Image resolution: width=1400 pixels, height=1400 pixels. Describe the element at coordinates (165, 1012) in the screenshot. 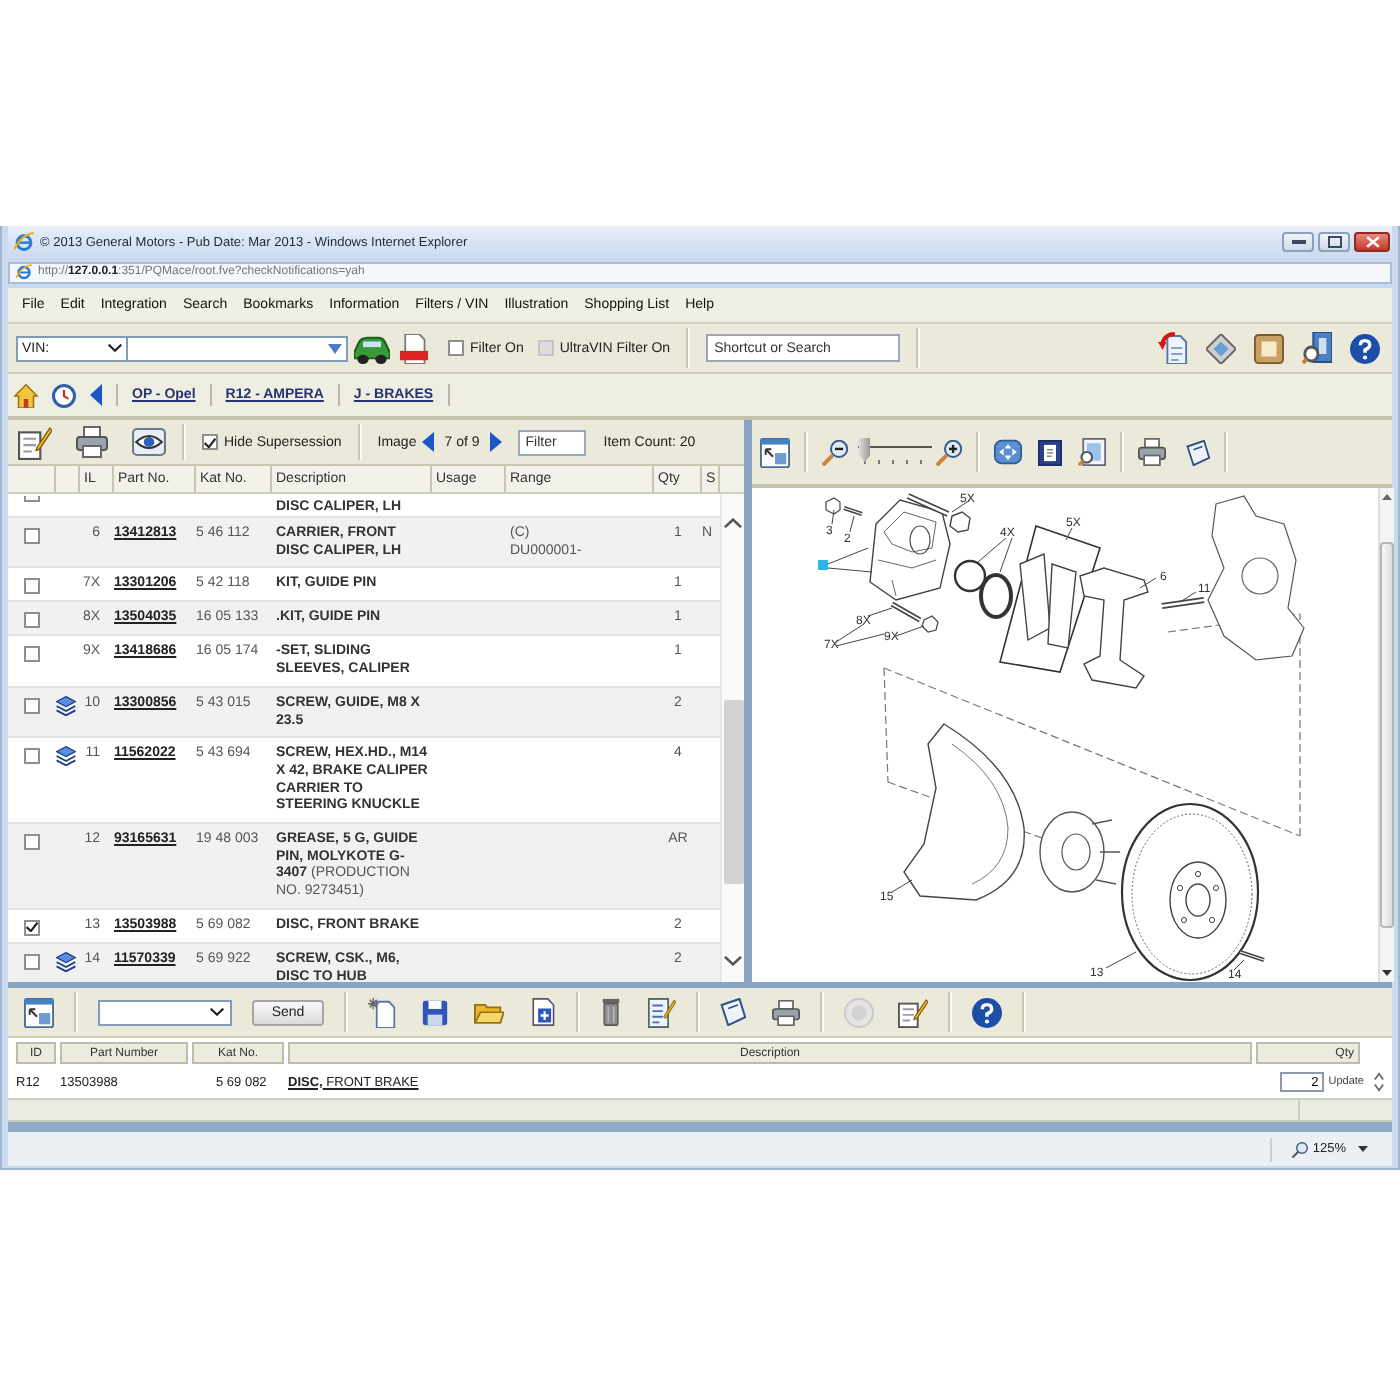

I see `list-select` at that location.